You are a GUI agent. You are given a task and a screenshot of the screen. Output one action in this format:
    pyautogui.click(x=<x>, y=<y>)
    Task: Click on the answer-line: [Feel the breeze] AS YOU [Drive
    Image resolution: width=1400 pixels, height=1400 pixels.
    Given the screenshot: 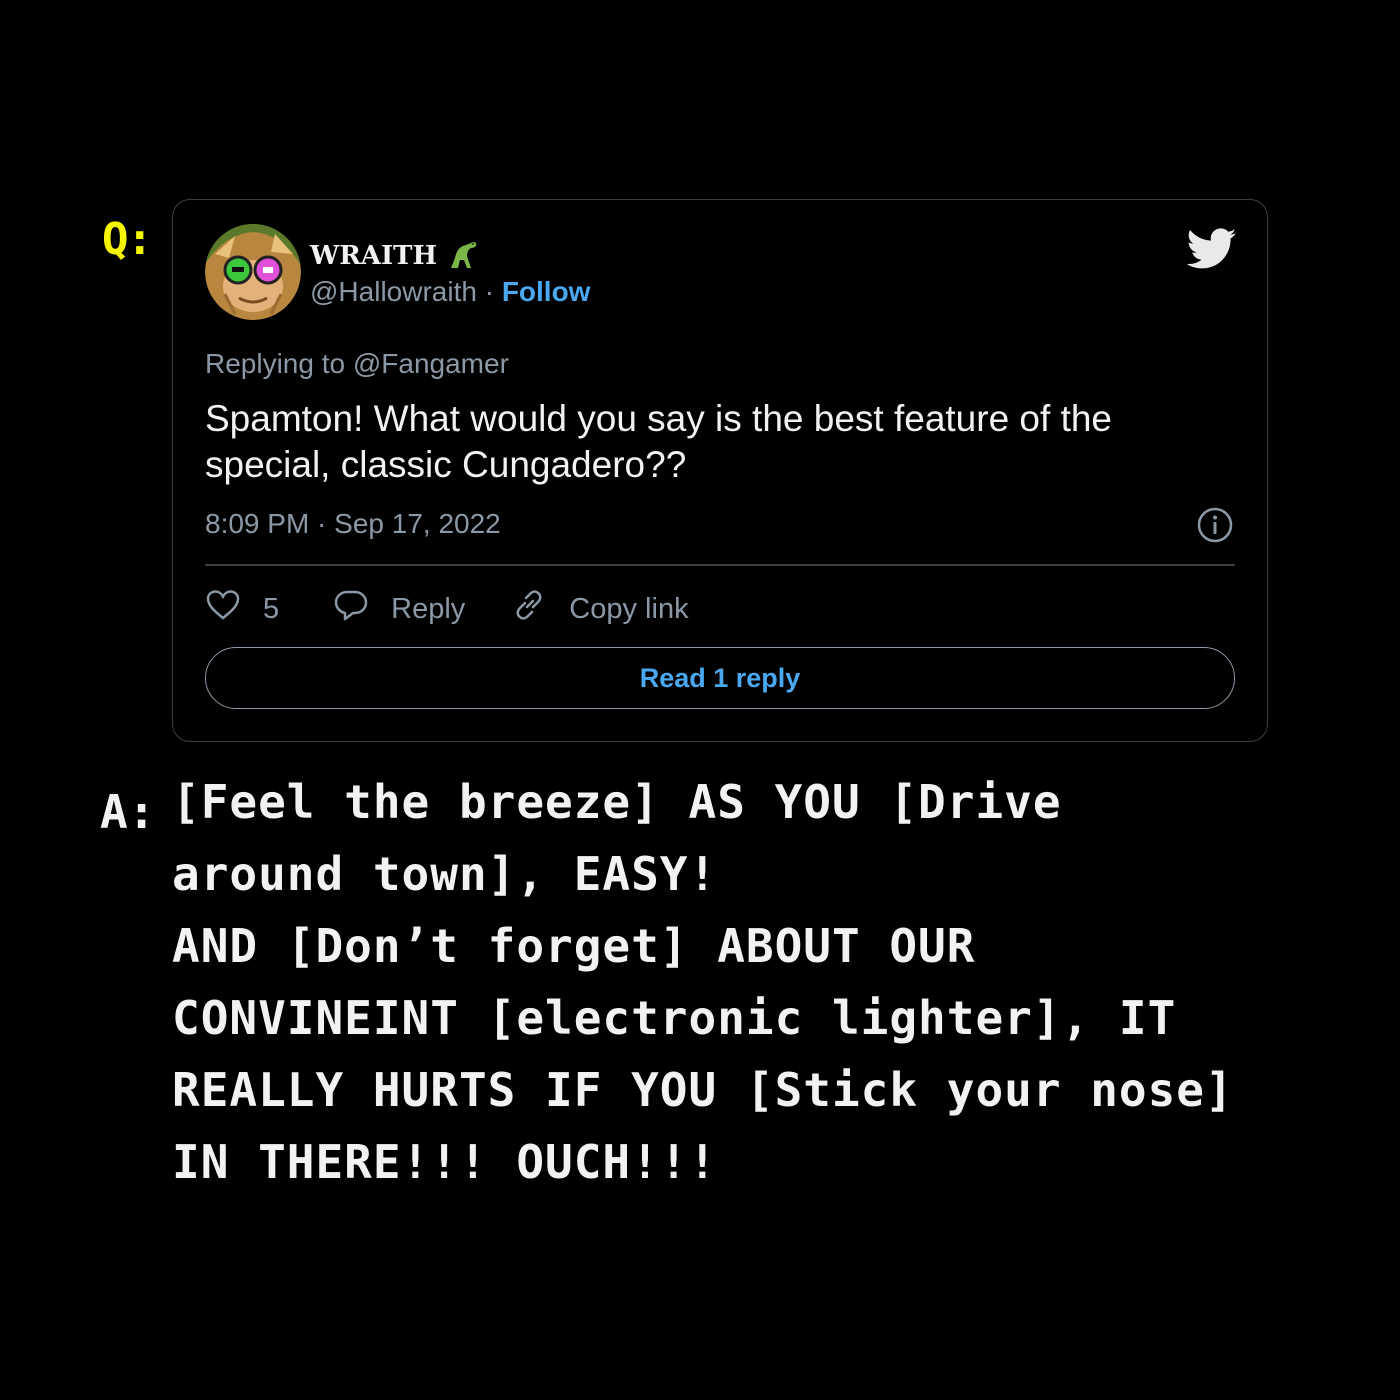 What is the action you would take?
    pyautogui.click(x=617, y=802)
    